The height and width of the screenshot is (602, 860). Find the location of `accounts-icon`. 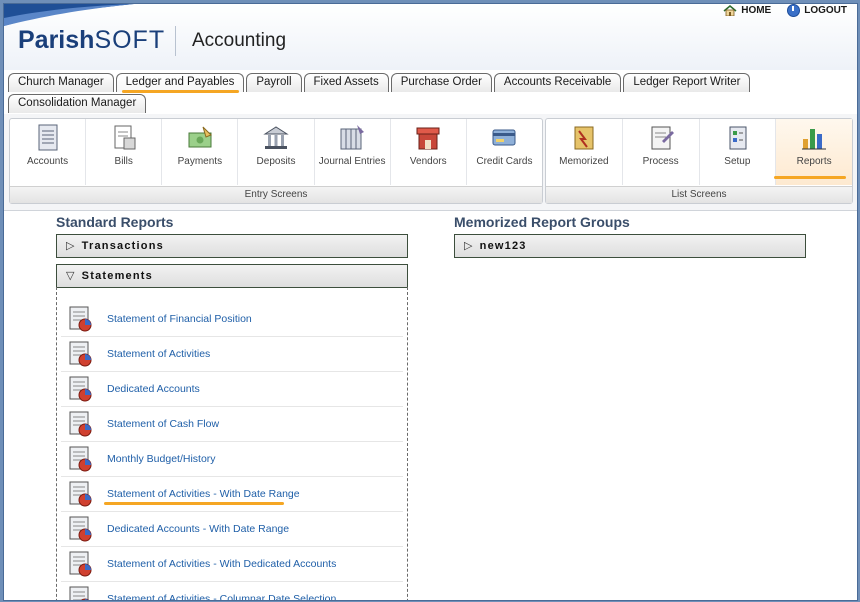

accounts-icon is located at coordinates (48, 137).